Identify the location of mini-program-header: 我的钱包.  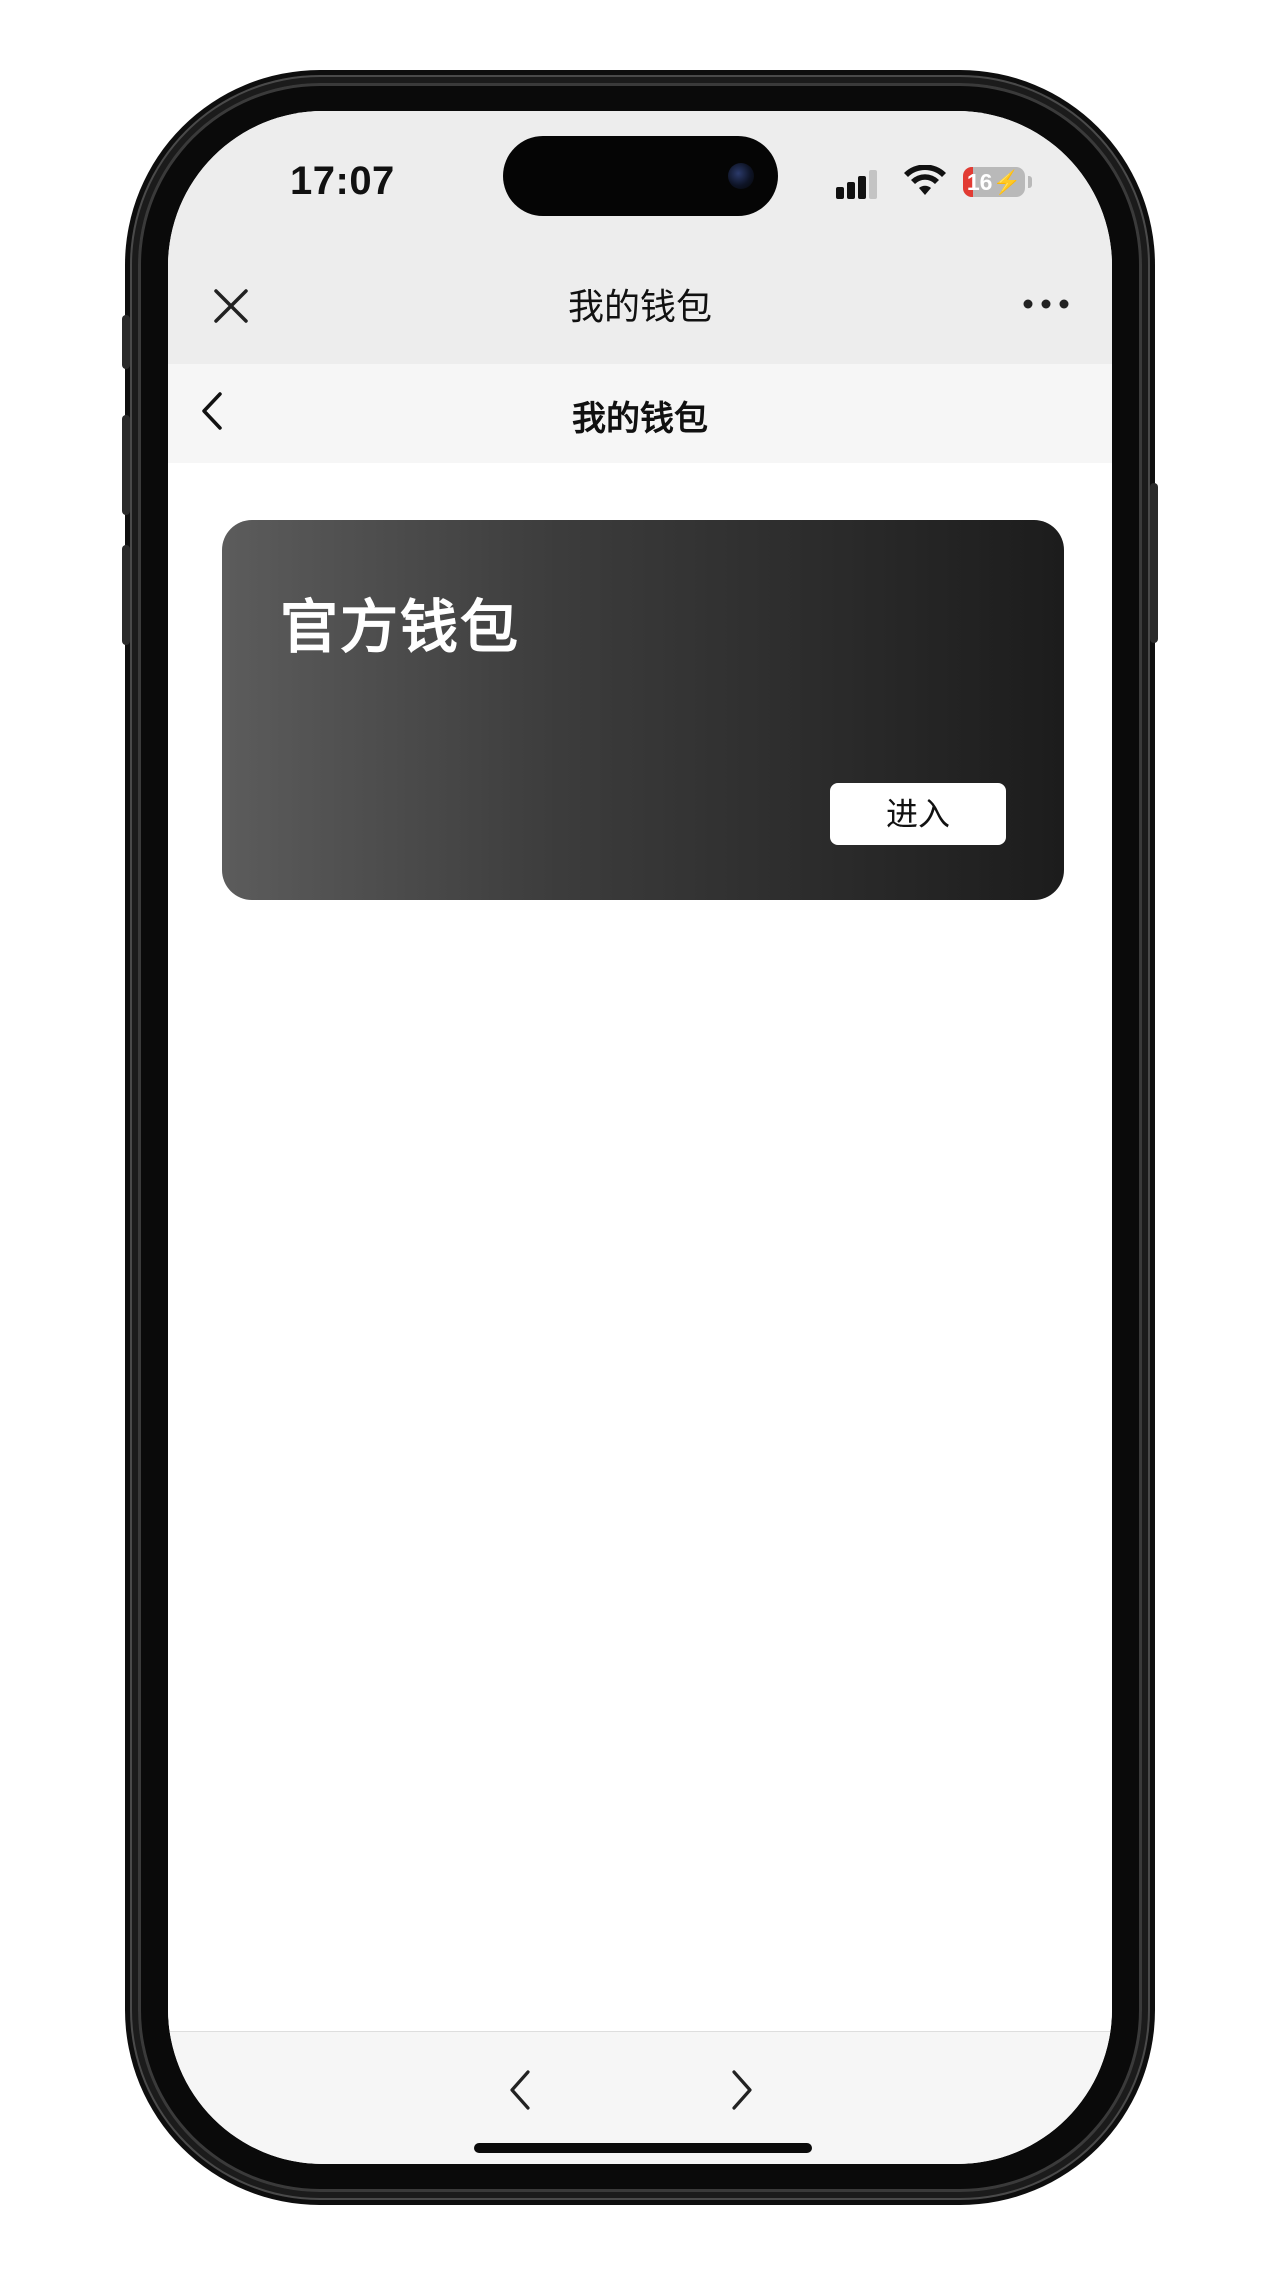
(640, 305).